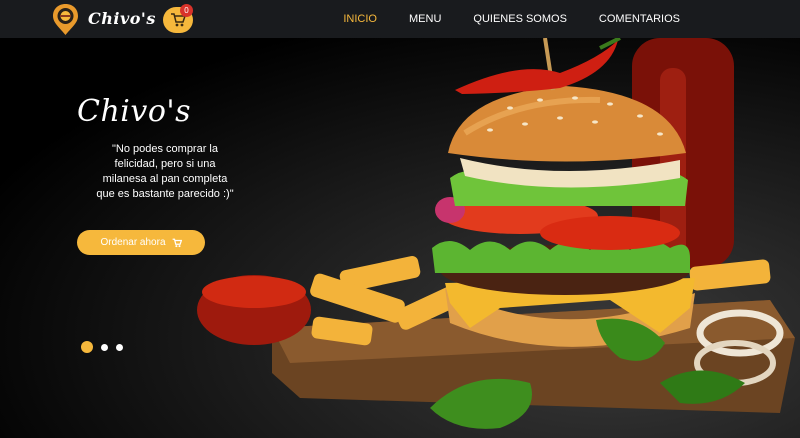  What do you see at coordinates (134, 111) in the screenshot?
I see `hero-title: Chivo's` at bounding box center [134, 111].